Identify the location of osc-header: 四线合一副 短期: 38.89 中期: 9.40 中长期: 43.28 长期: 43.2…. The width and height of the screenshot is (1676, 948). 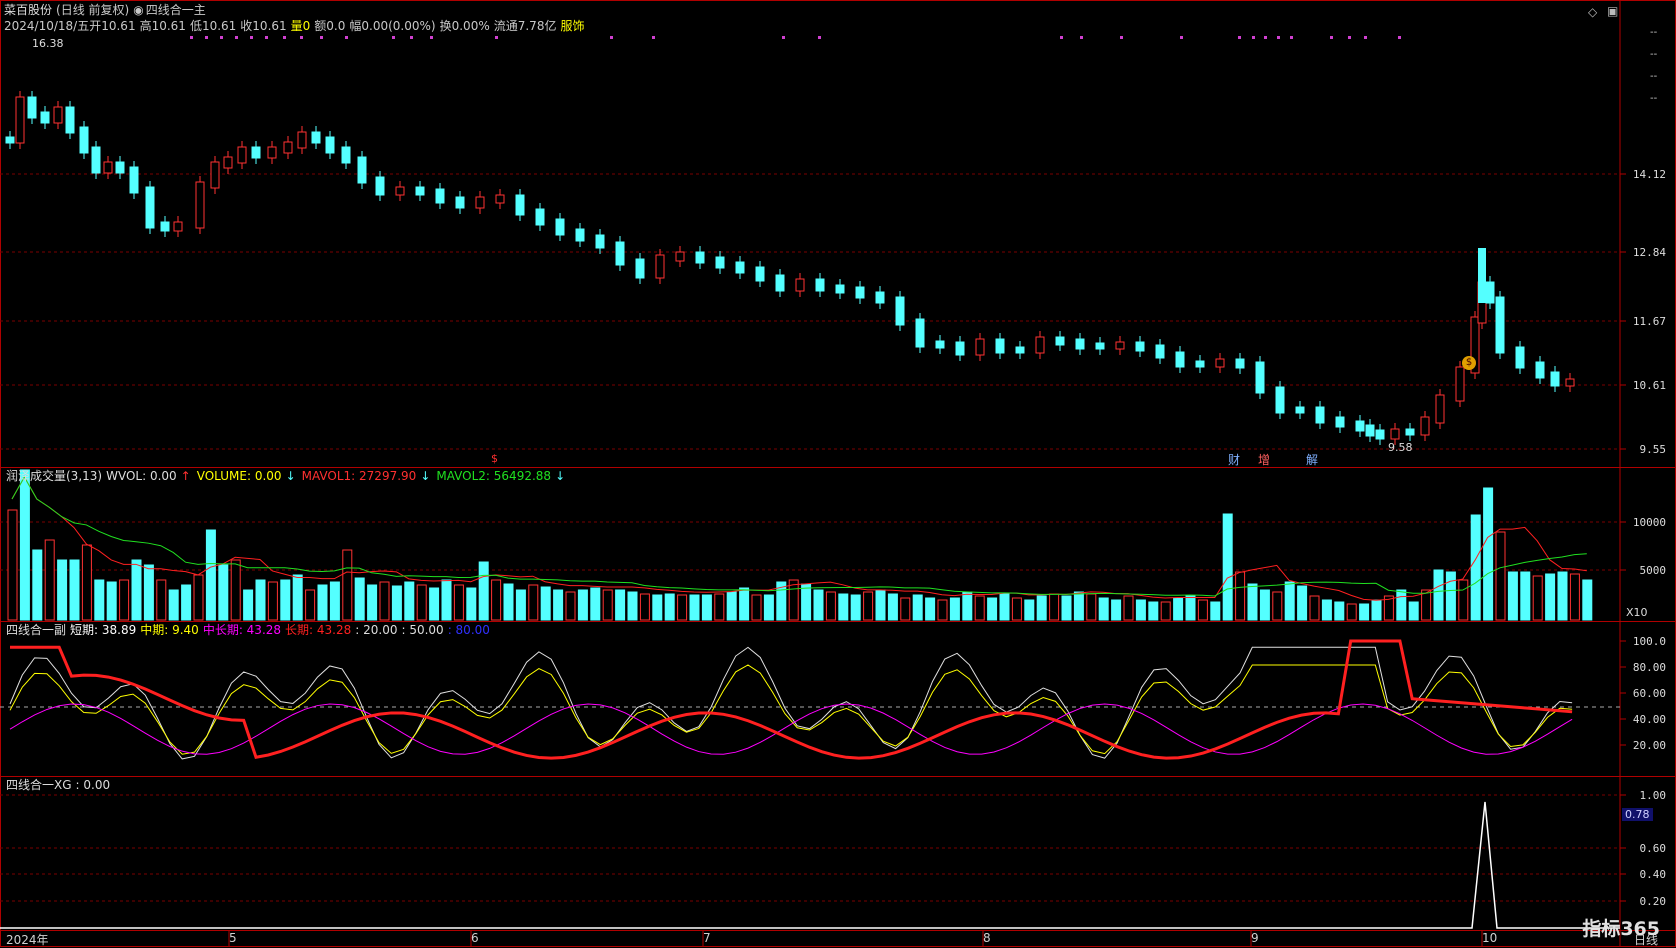
(250, 630).